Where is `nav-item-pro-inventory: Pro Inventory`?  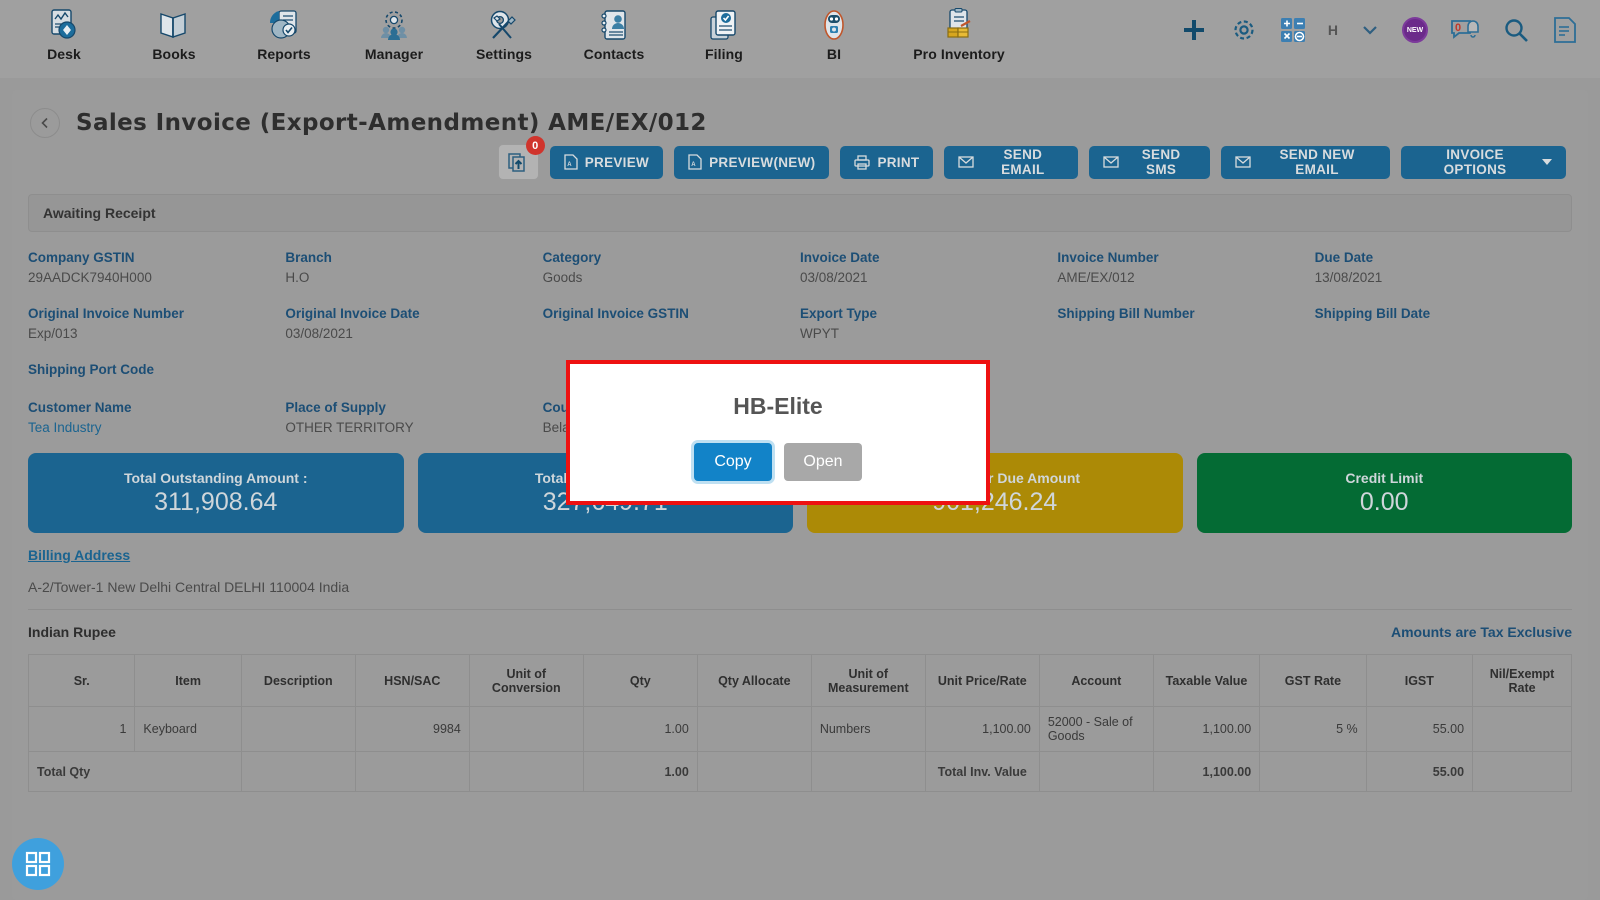
nav-item-pro-inventory: Pro Inventory is located at coordinates (959, 31).